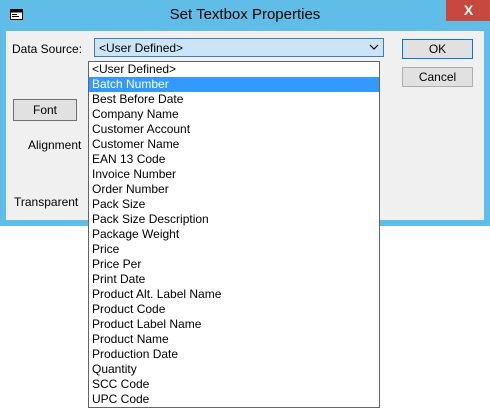 Image resolution: width=490 pixels, height=408 pixels. What do you see at coordinates (234, 249) in the screenshot?
I see `dropdown-item: Price` at bounding box center [234, 249].